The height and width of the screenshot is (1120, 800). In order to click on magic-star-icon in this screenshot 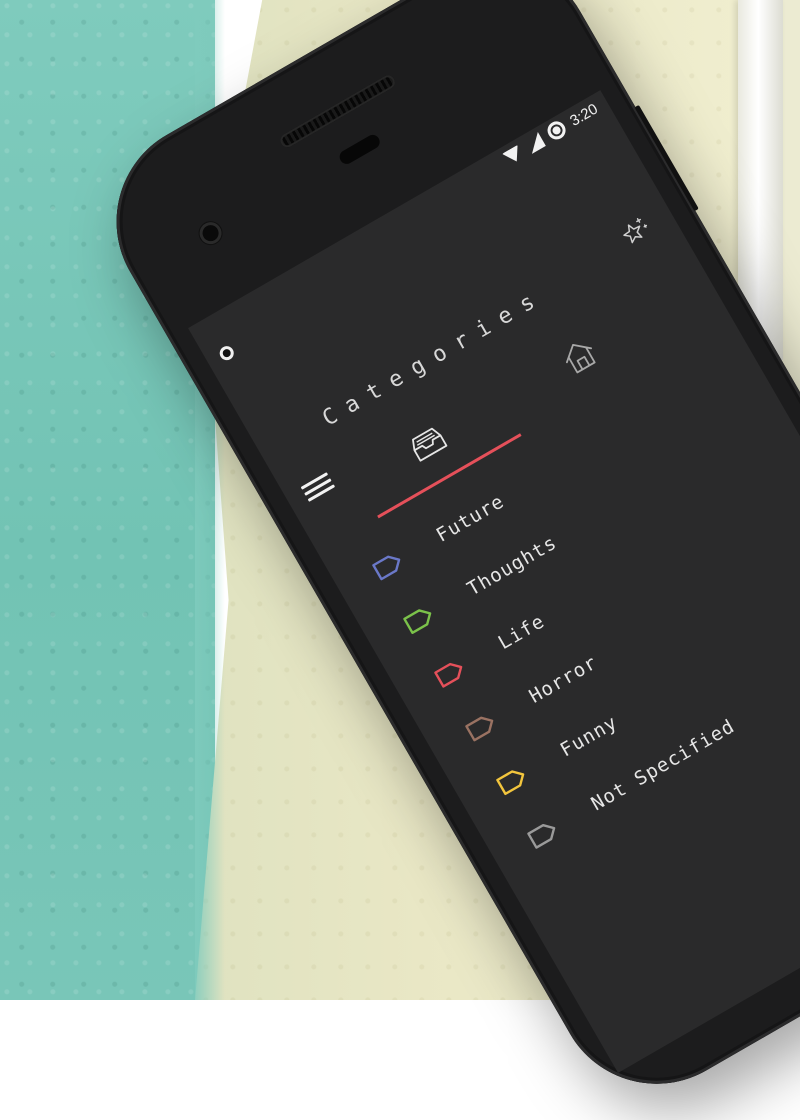, I will do `click(635, 231)`.